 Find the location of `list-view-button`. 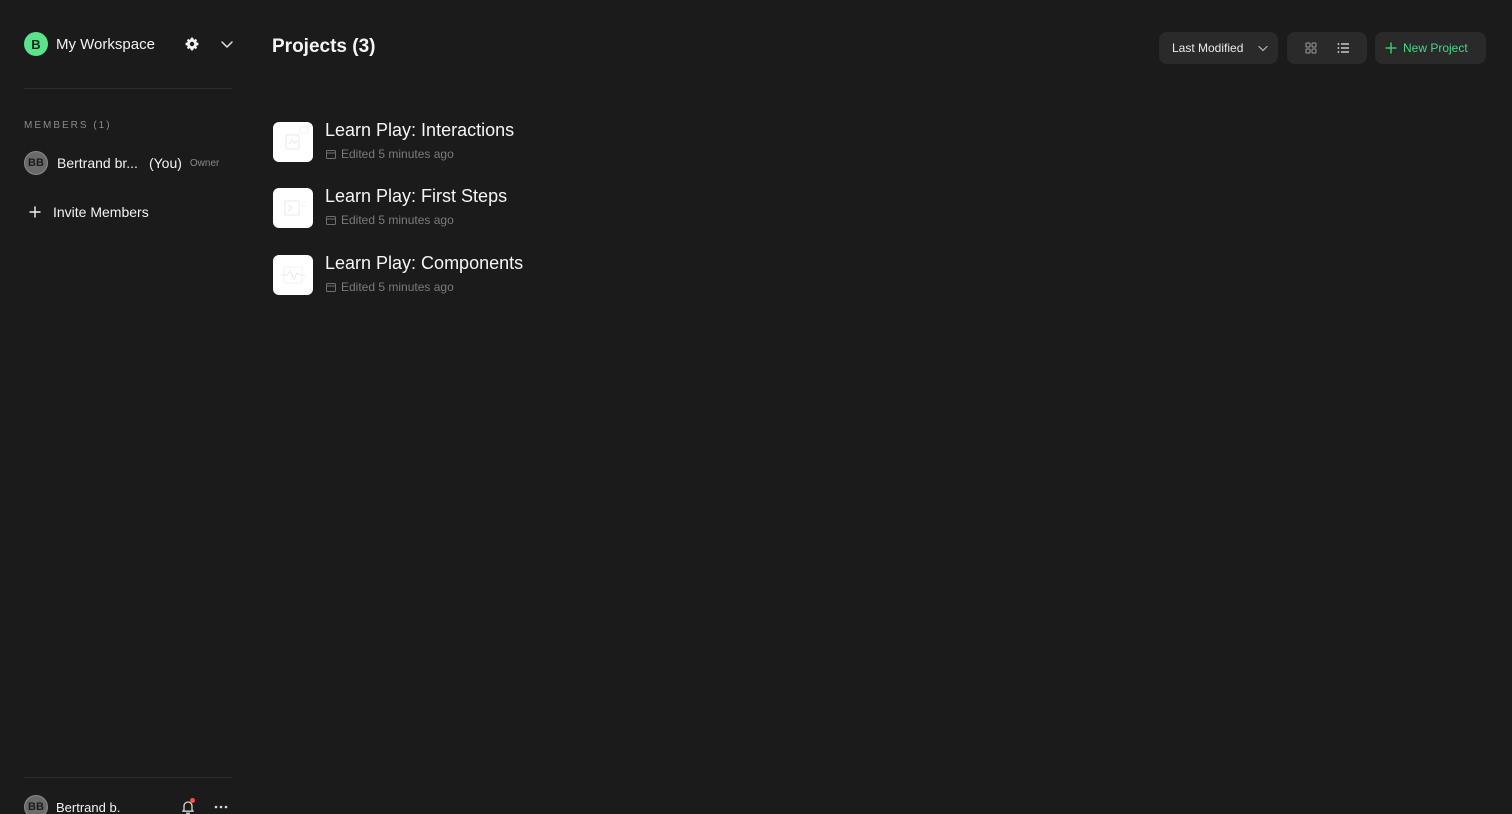

list-view-button is located at coordinates (1343, 48).